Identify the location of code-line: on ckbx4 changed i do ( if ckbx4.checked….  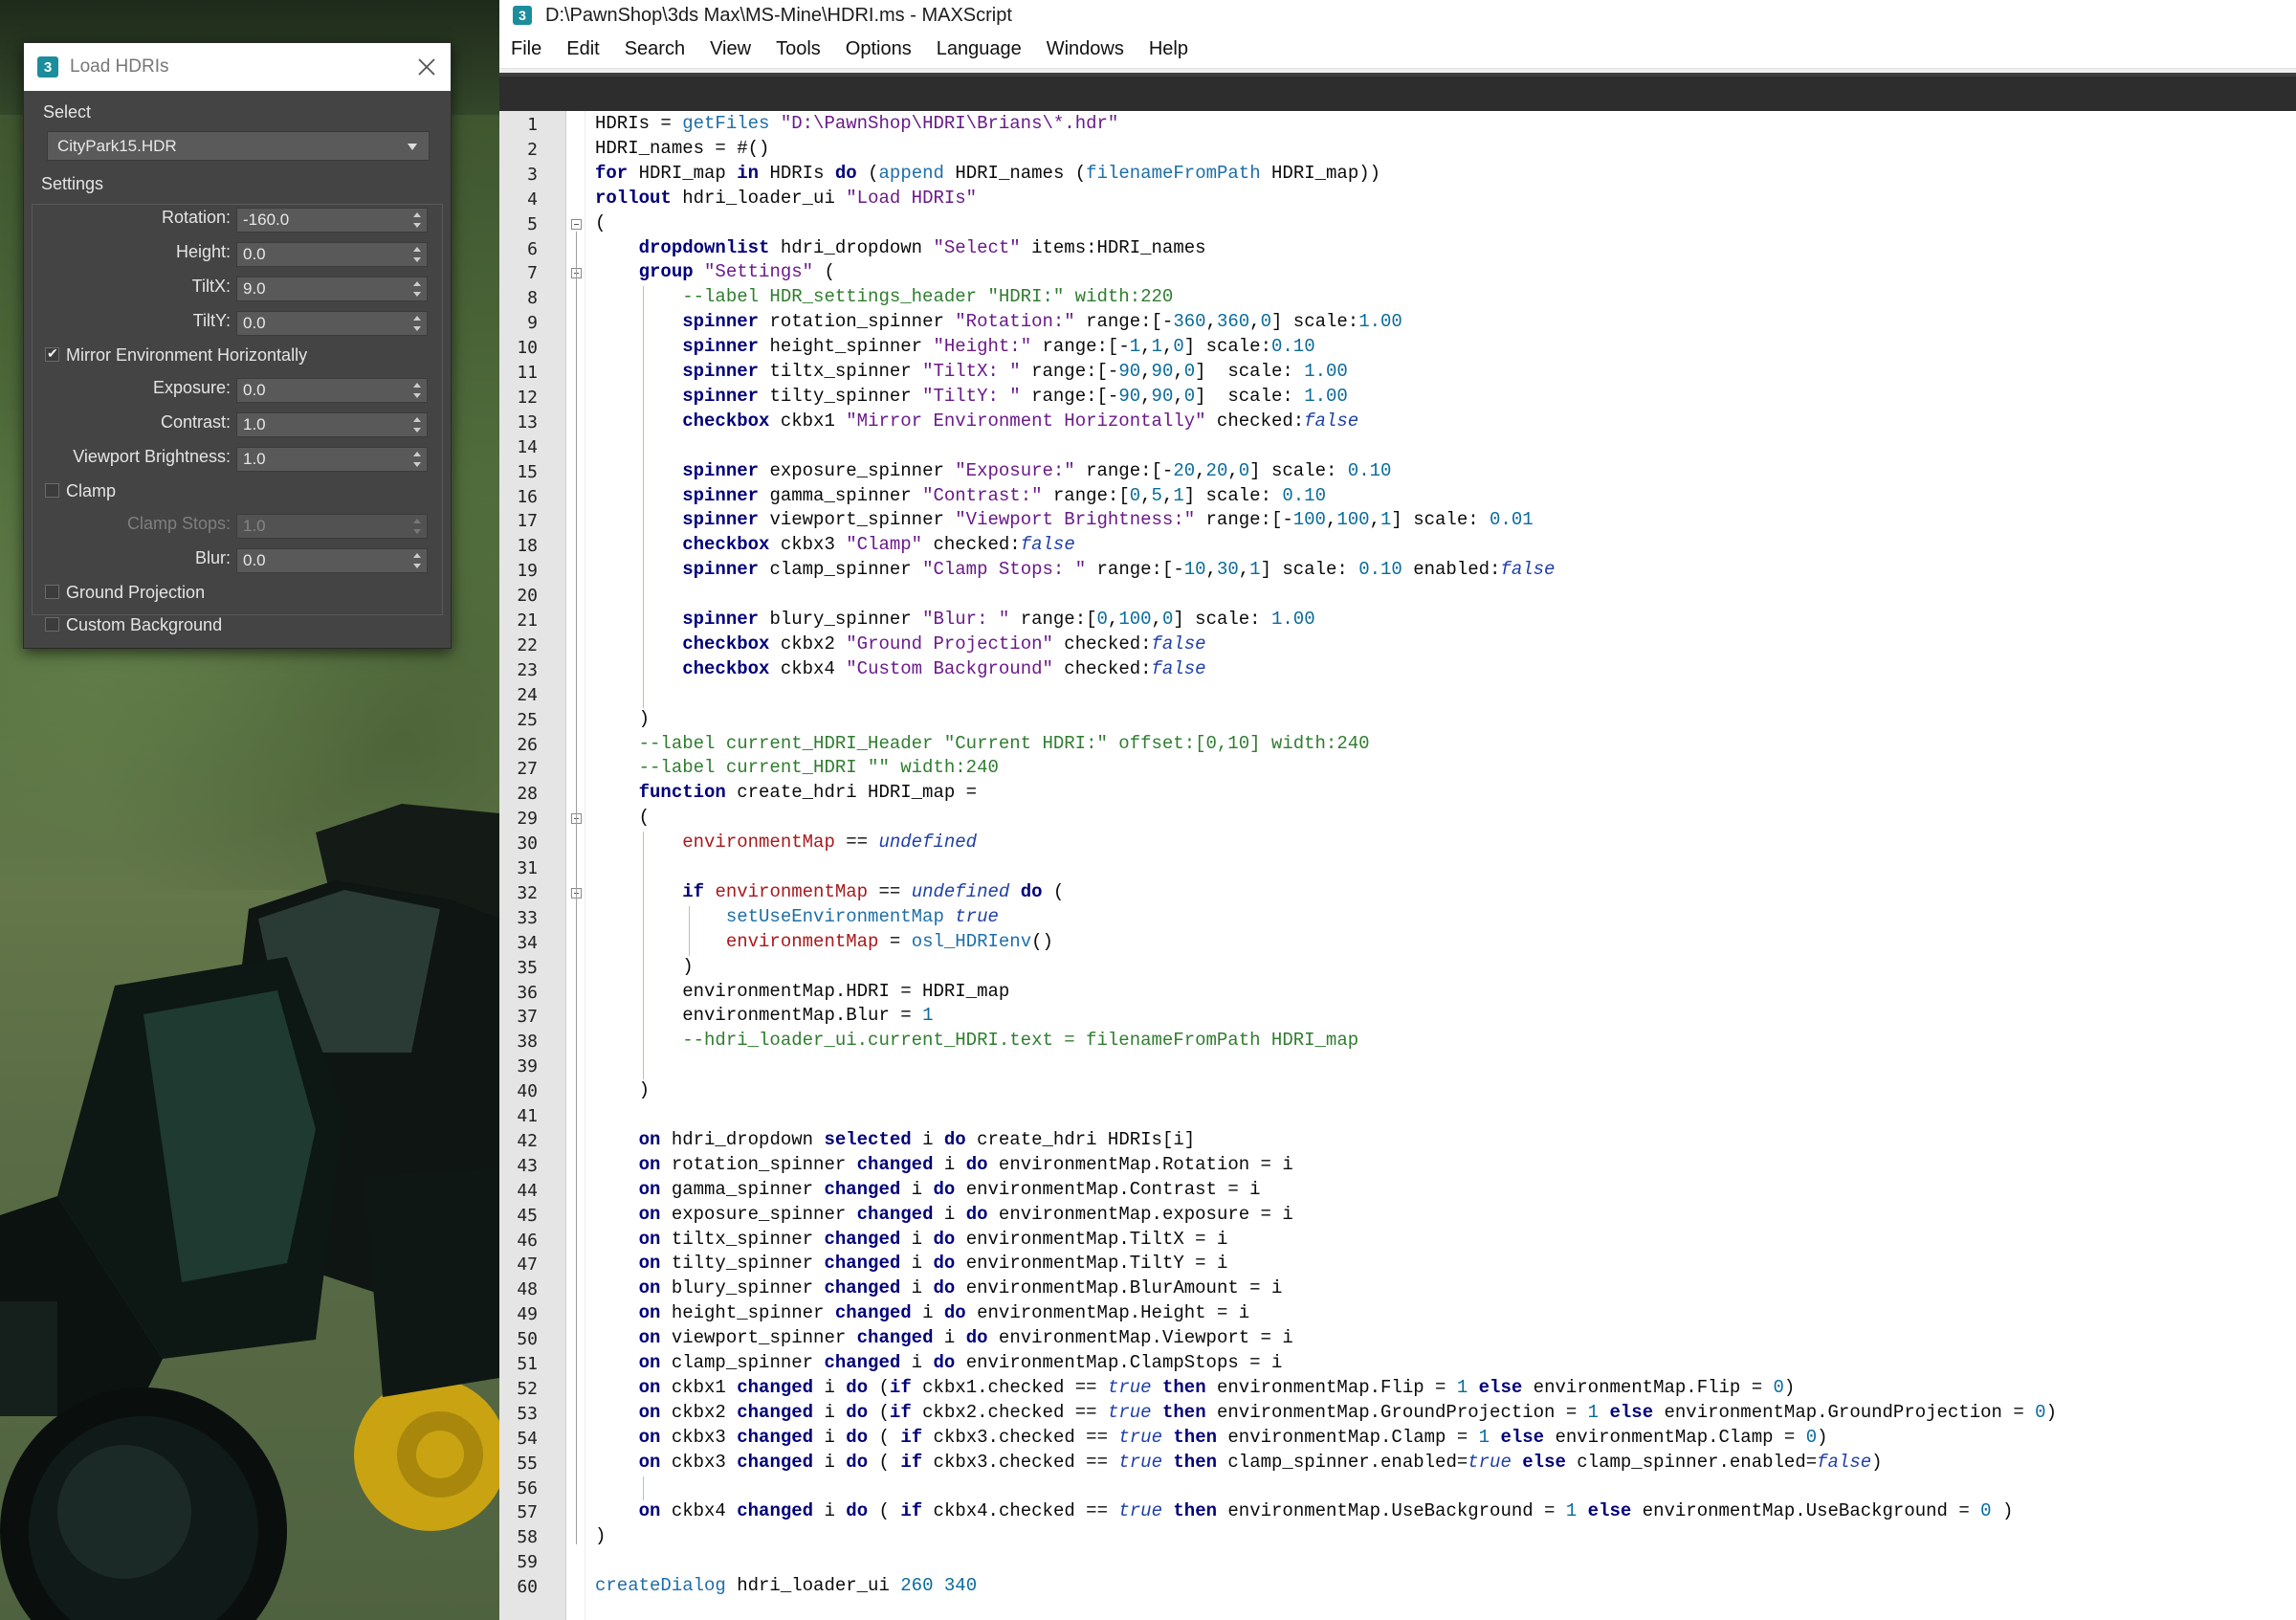
(1304, 1510).